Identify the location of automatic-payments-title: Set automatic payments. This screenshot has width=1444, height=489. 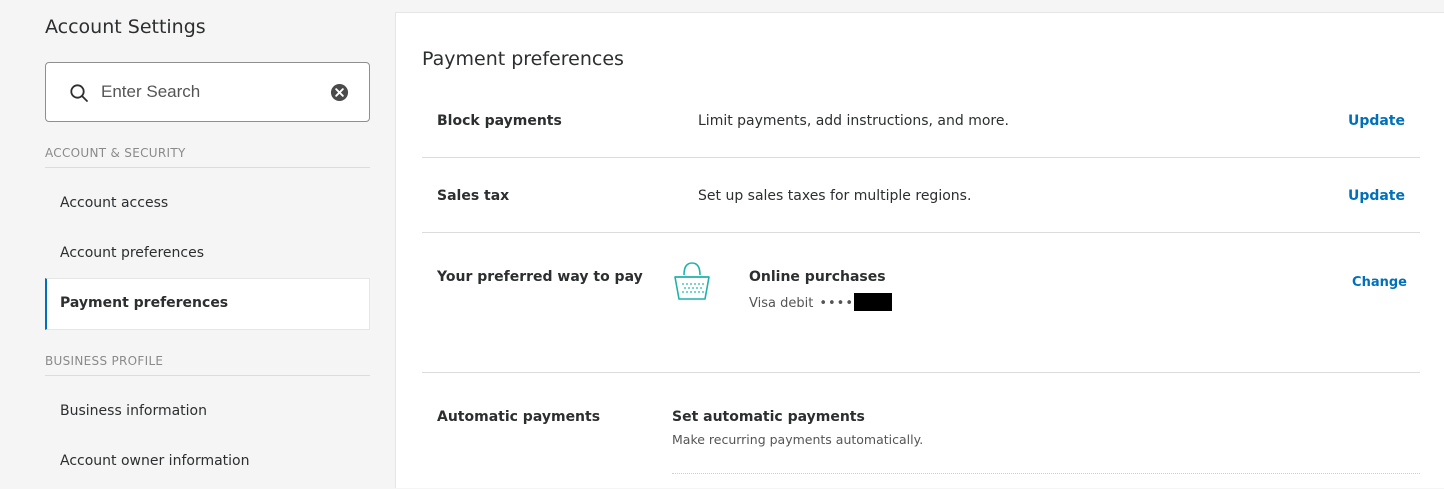
(768, 417).